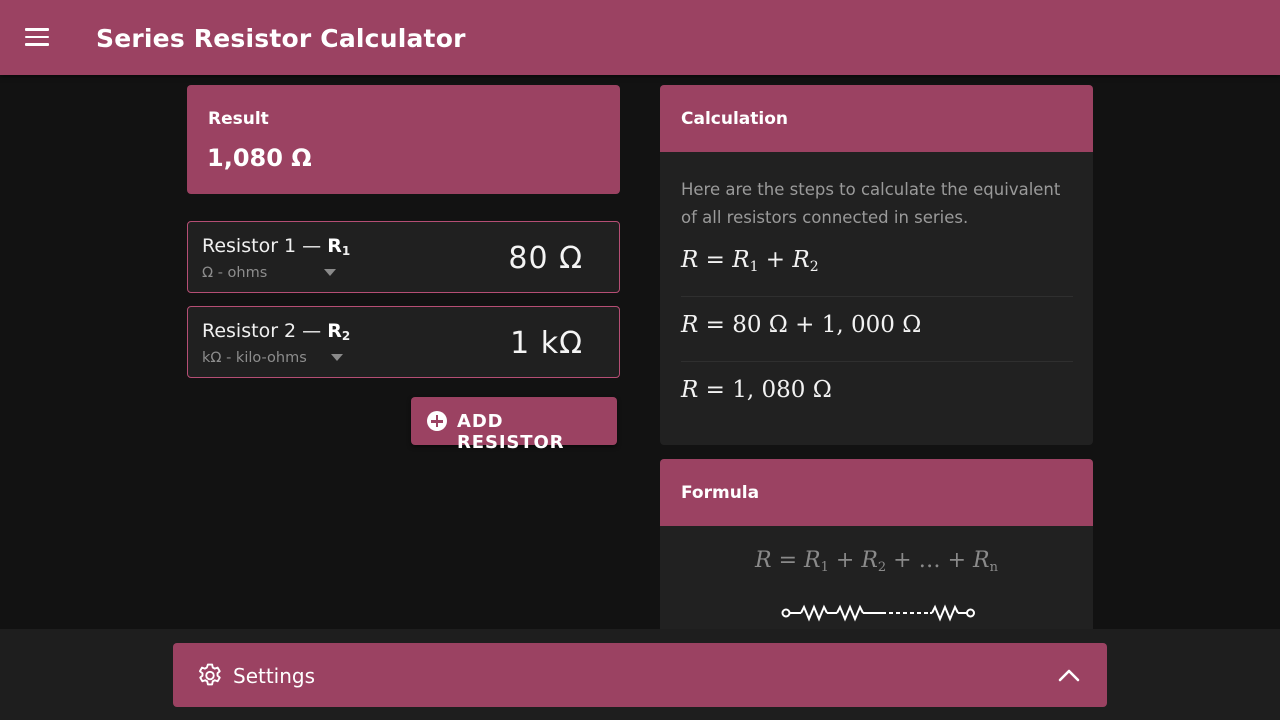  I want to click on resistor-1-unit: Ω - ohms, so click(235, 273).